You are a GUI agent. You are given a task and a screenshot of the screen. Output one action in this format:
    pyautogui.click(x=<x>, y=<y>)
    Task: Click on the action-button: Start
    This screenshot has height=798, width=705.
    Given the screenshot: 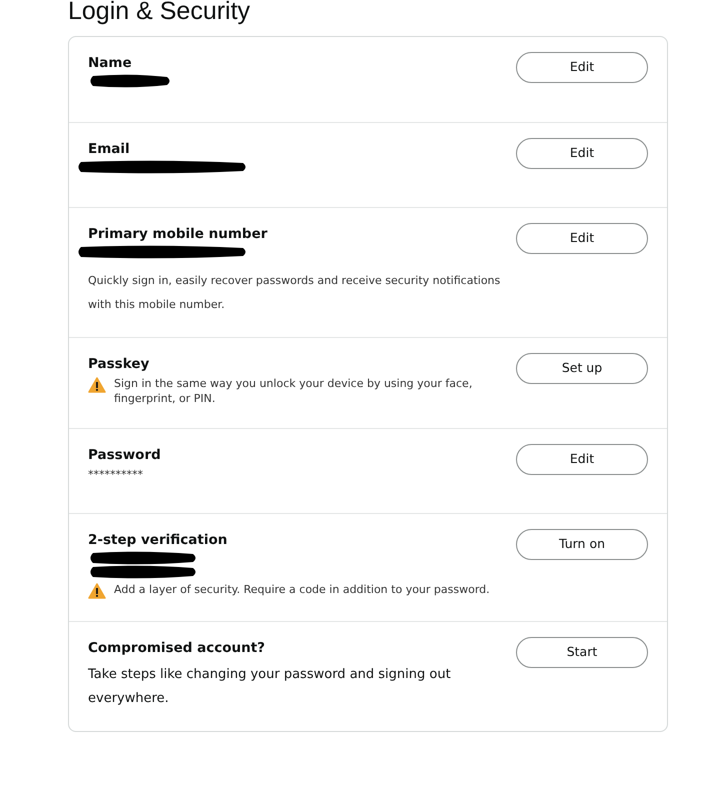 What is the action you would take?
    pyautogui.click(x=582, y=652)
    